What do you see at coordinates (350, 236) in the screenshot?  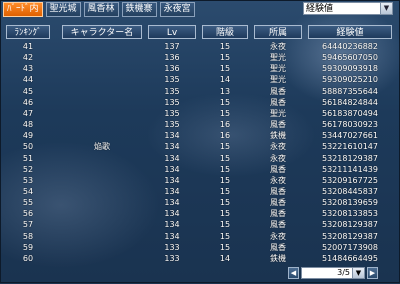 I see `cell-exp: 53208129387` at bounding box center [350, 236].